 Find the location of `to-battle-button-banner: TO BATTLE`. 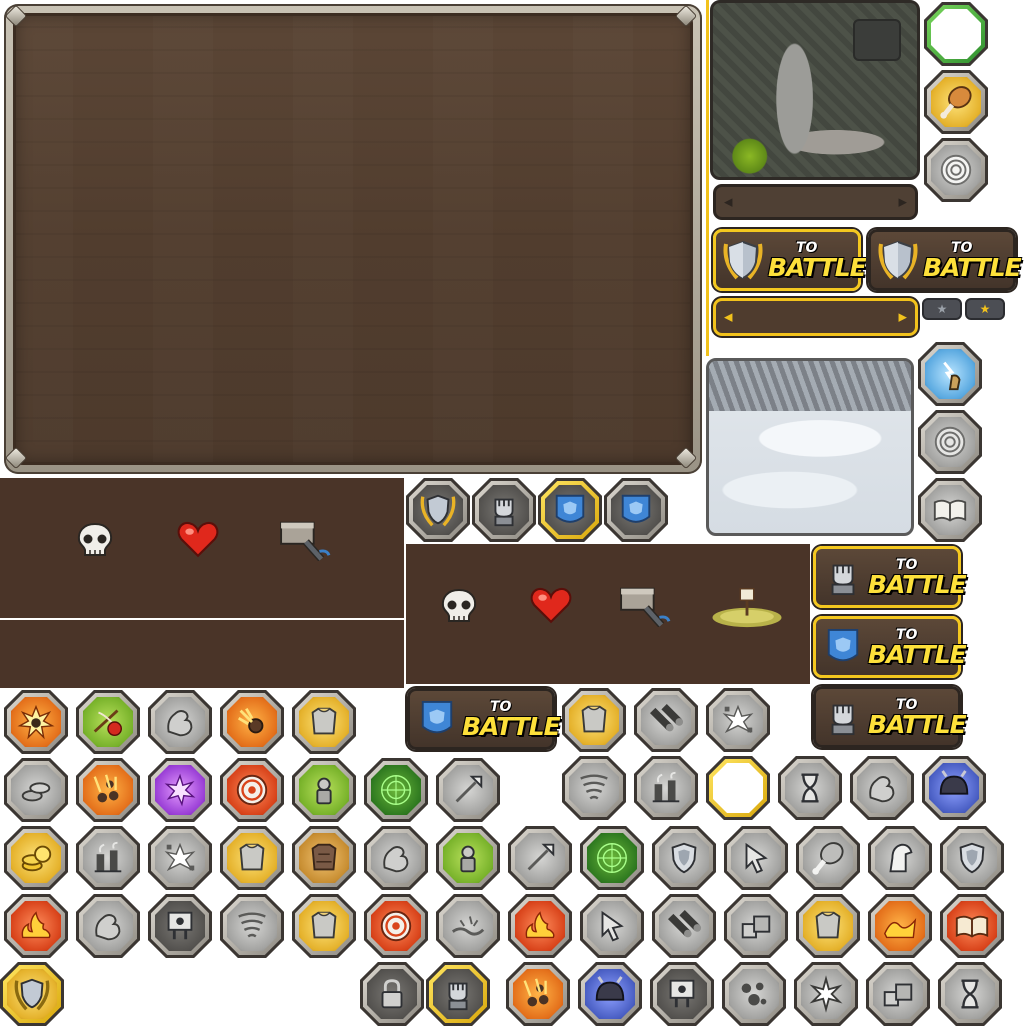

to-battle-button-banner: TO BATTLE is located at coordinates (484, 719).